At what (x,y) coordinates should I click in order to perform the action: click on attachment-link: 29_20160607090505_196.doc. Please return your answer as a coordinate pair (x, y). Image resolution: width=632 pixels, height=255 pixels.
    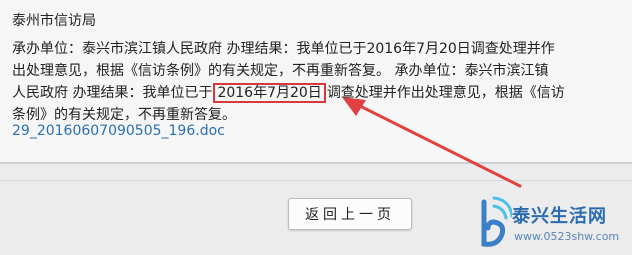
    Looking at the image, I should click on (118, 131).